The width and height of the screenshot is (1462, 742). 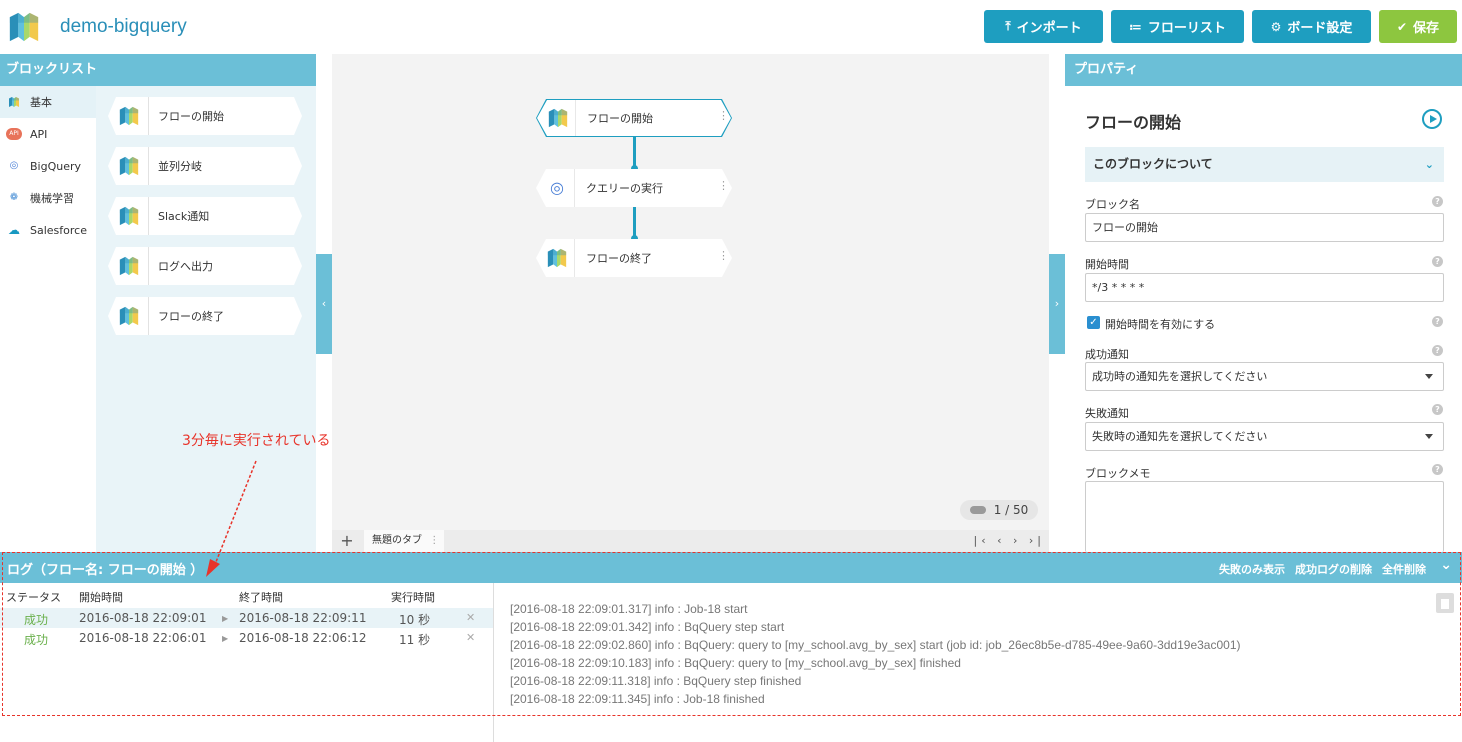 I want to click on duration: 11 秒, so click(x=415, y=640).